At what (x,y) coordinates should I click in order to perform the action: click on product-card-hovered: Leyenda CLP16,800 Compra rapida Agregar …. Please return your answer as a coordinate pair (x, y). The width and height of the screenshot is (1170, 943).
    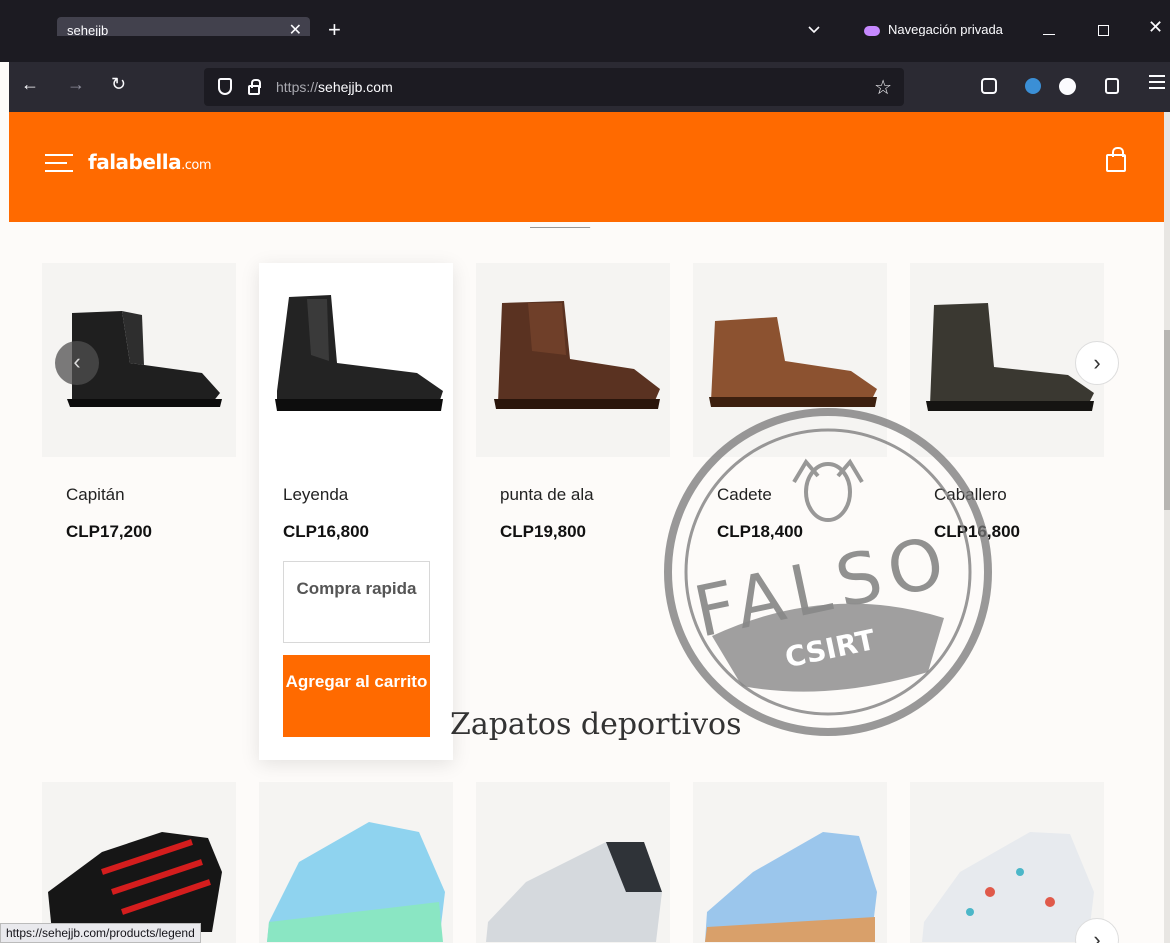
    Looking at the image, I should click on (356, 511).